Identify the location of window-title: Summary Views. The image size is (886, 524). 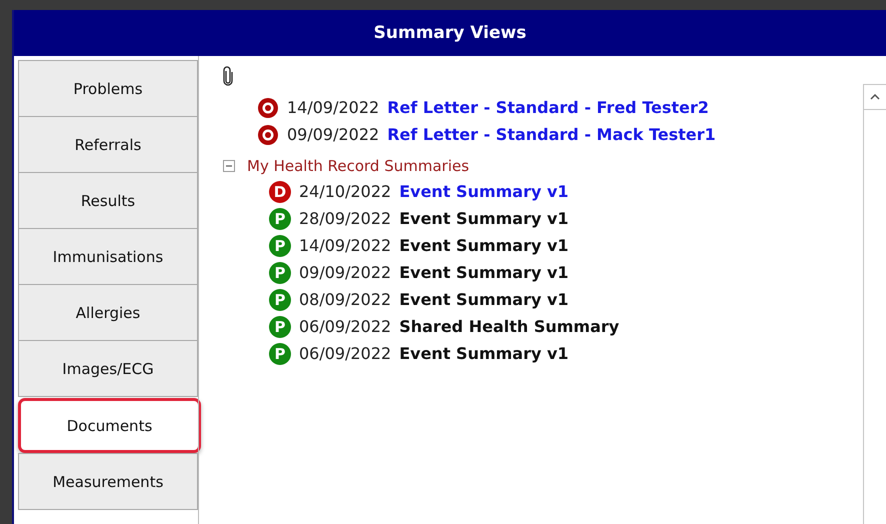
(450, 33).